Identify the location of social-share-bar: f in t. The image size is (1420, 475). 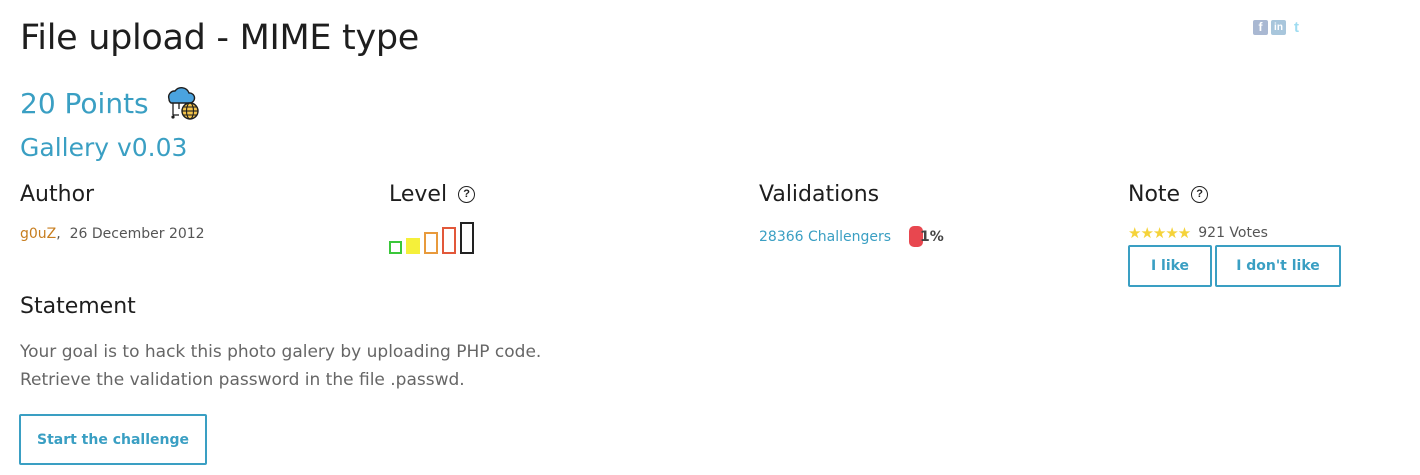
(1278, 27).